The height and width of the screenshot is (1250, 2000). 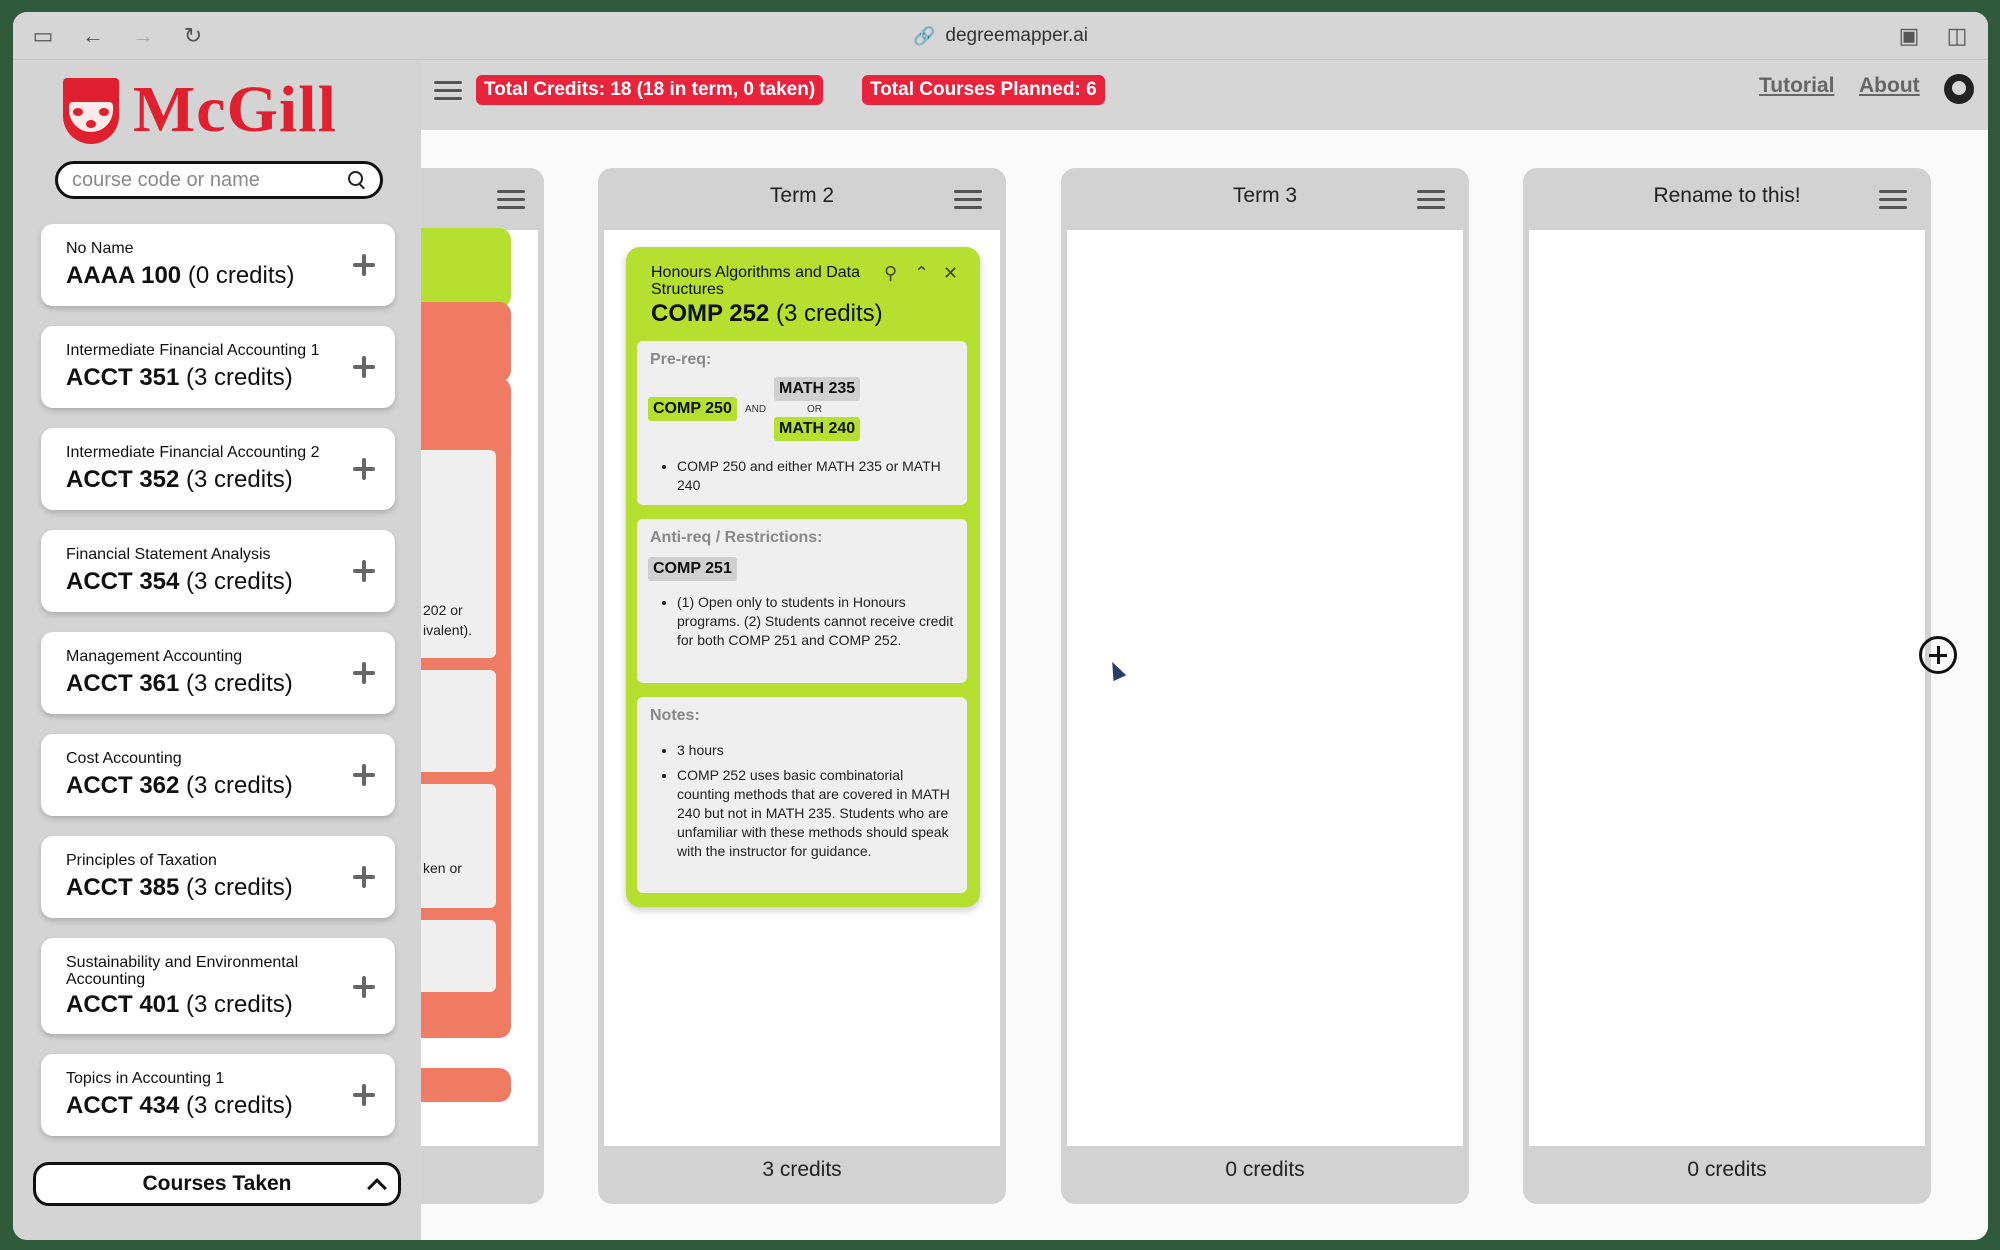 What do you see at coordinates (950, 273) in the screenshot?
I see `close-icon: ✕` at bounding box center [950, 273].